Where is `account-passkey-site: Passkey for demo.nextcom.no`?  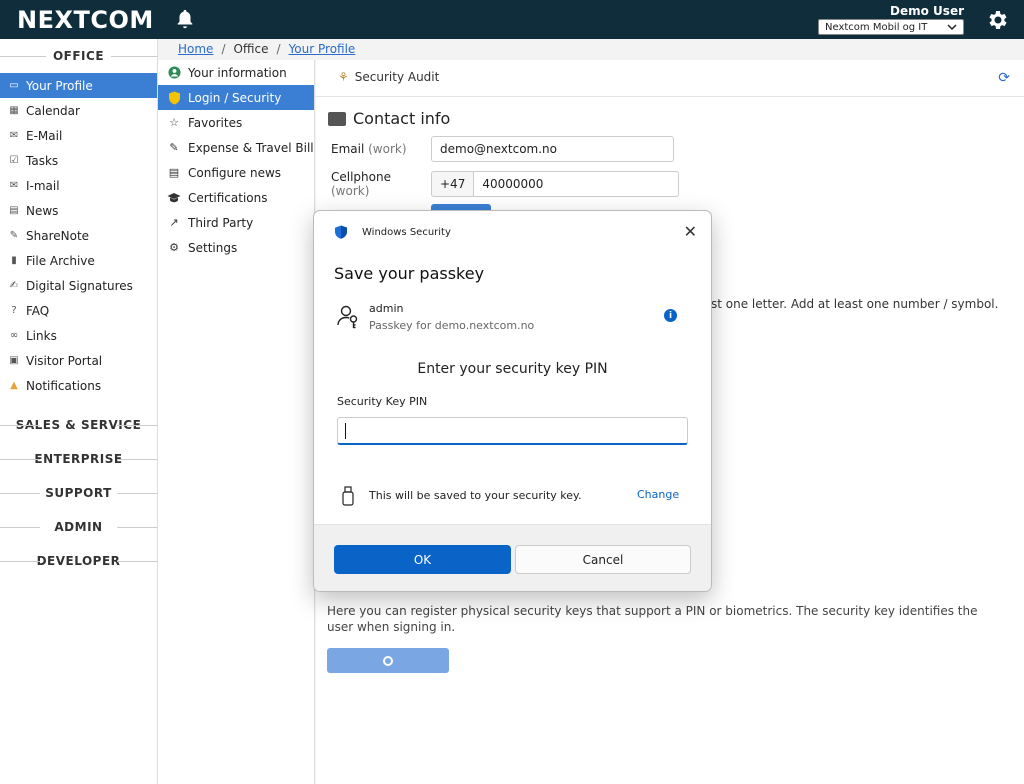 account-passkey-site: Passkey for demo.nextcom.no is located at coordinates (452, 325).